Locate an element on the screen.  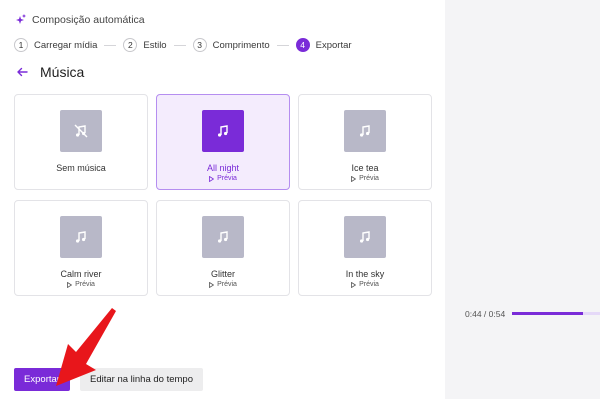
music-off-icon is located at coordinates (81, 131).